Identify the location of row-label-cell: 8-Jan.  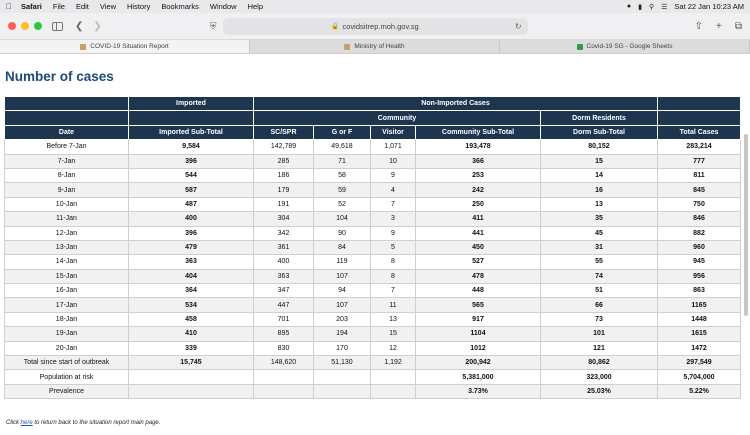
(66, 175).